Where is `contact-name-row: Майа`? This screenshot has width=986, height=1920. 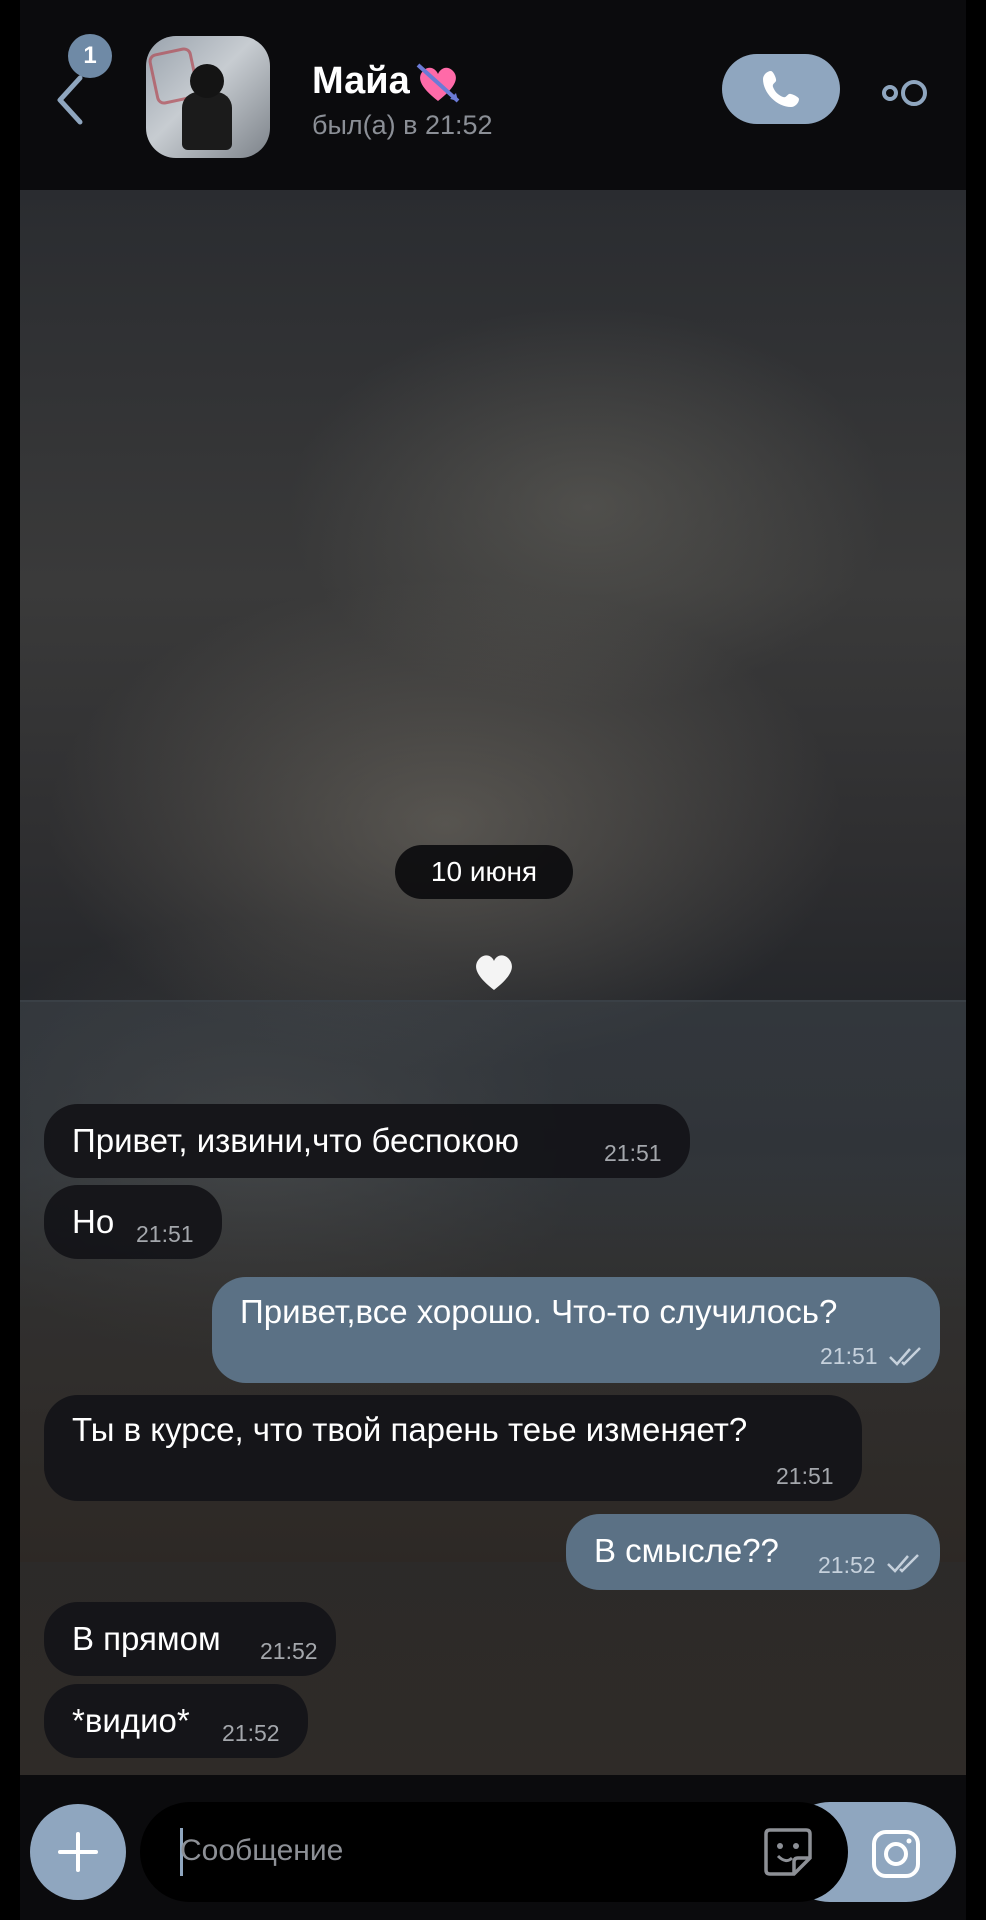
contact-name-row: Майа is located at coordinates (387, 82).